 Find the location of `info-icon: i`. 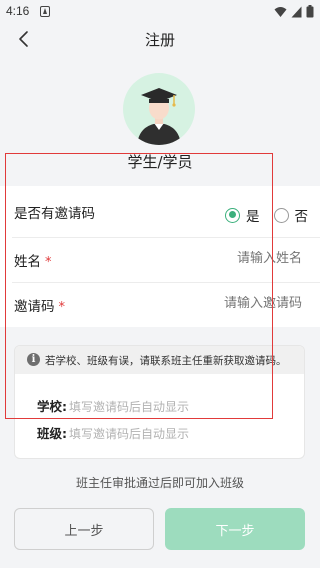

info-icon: i is located at coordinates (33, 359).